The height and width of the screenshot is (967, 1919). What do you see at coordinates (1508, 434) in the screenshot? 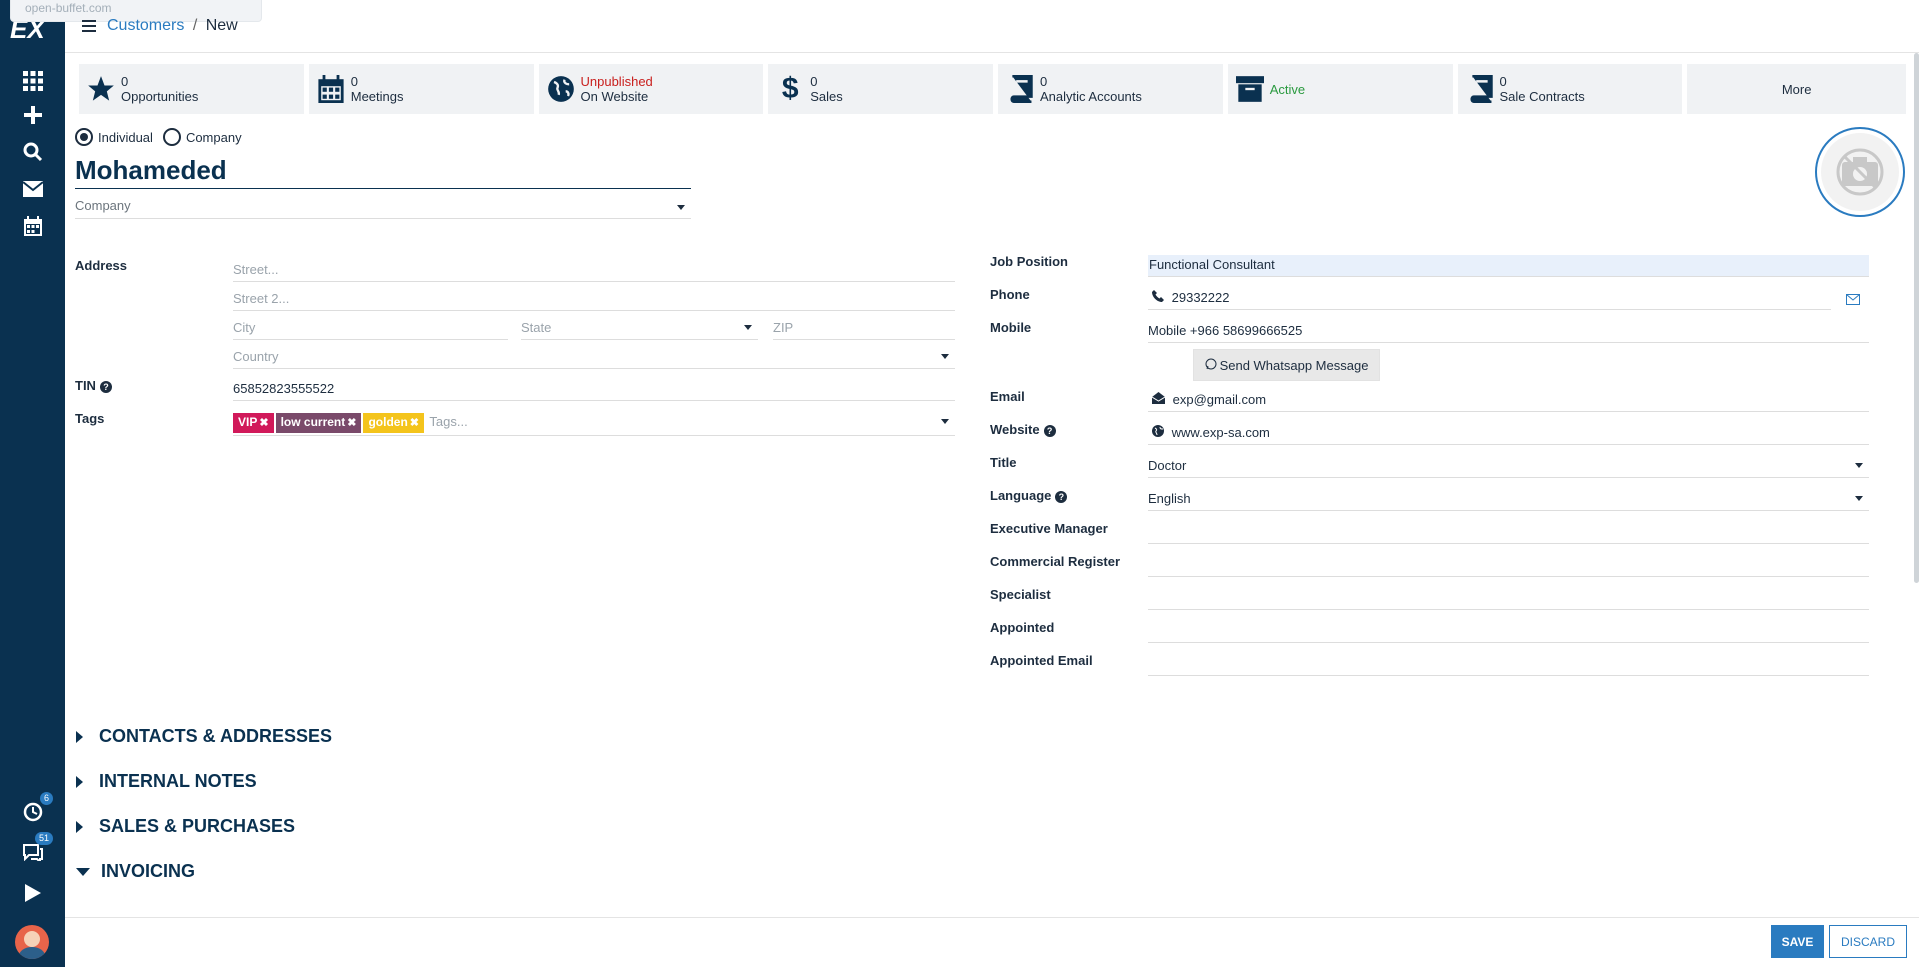
I see `website-input: www.exp-sa.com` at bounding box center [1508, 434].